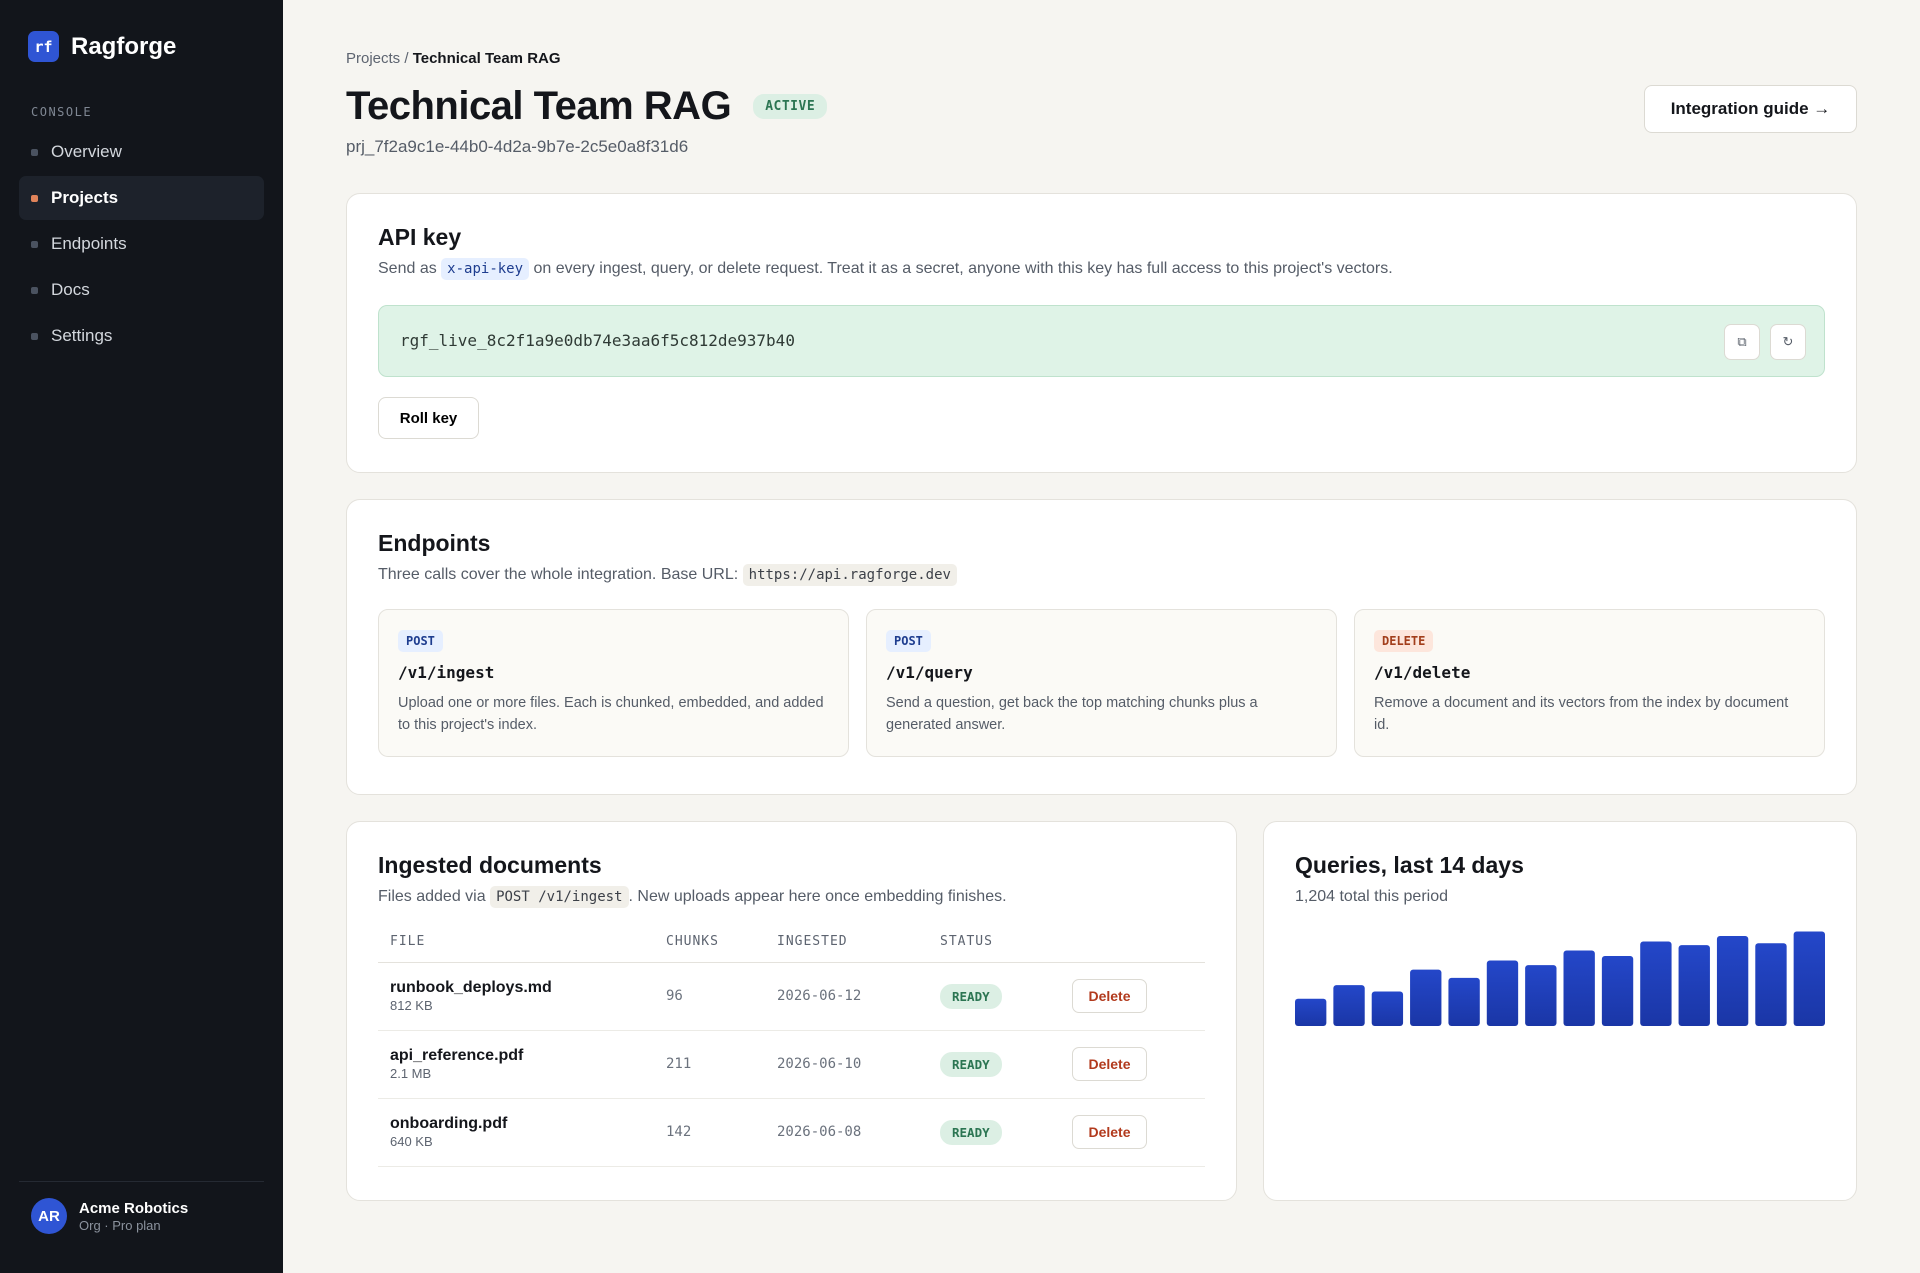 This screenshot has height=1273, width=1920. What do you see at coordinates (124, 46) in the screenshot?
I see `brand-name: Ragforge` at bounding box center [124, 46].